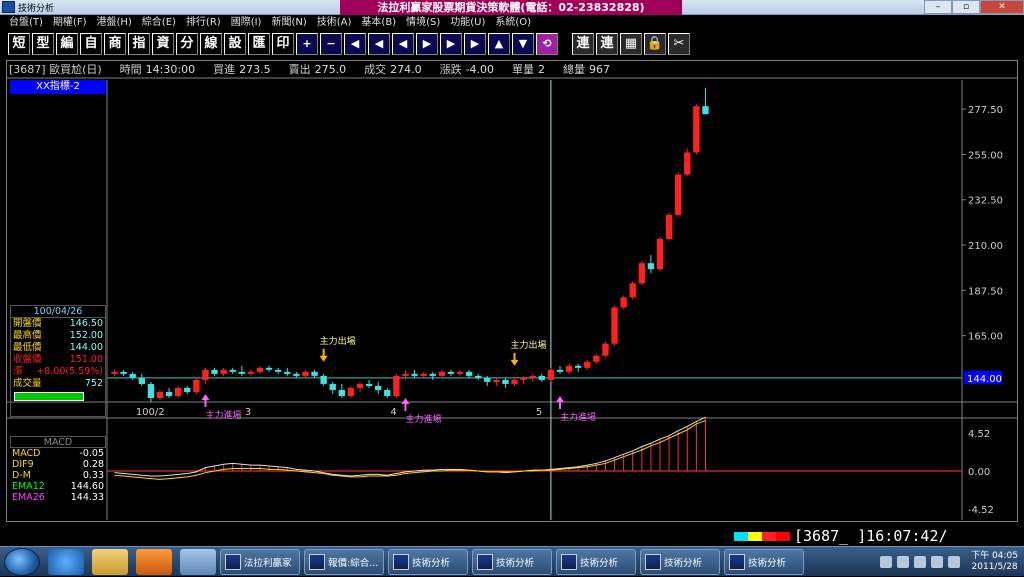 Image resolution: width=1024 pixels, height=577 pixels. Describe the element at coordinates (954, 562) in the screenshot. I see `tray-volume-icon` at that location.